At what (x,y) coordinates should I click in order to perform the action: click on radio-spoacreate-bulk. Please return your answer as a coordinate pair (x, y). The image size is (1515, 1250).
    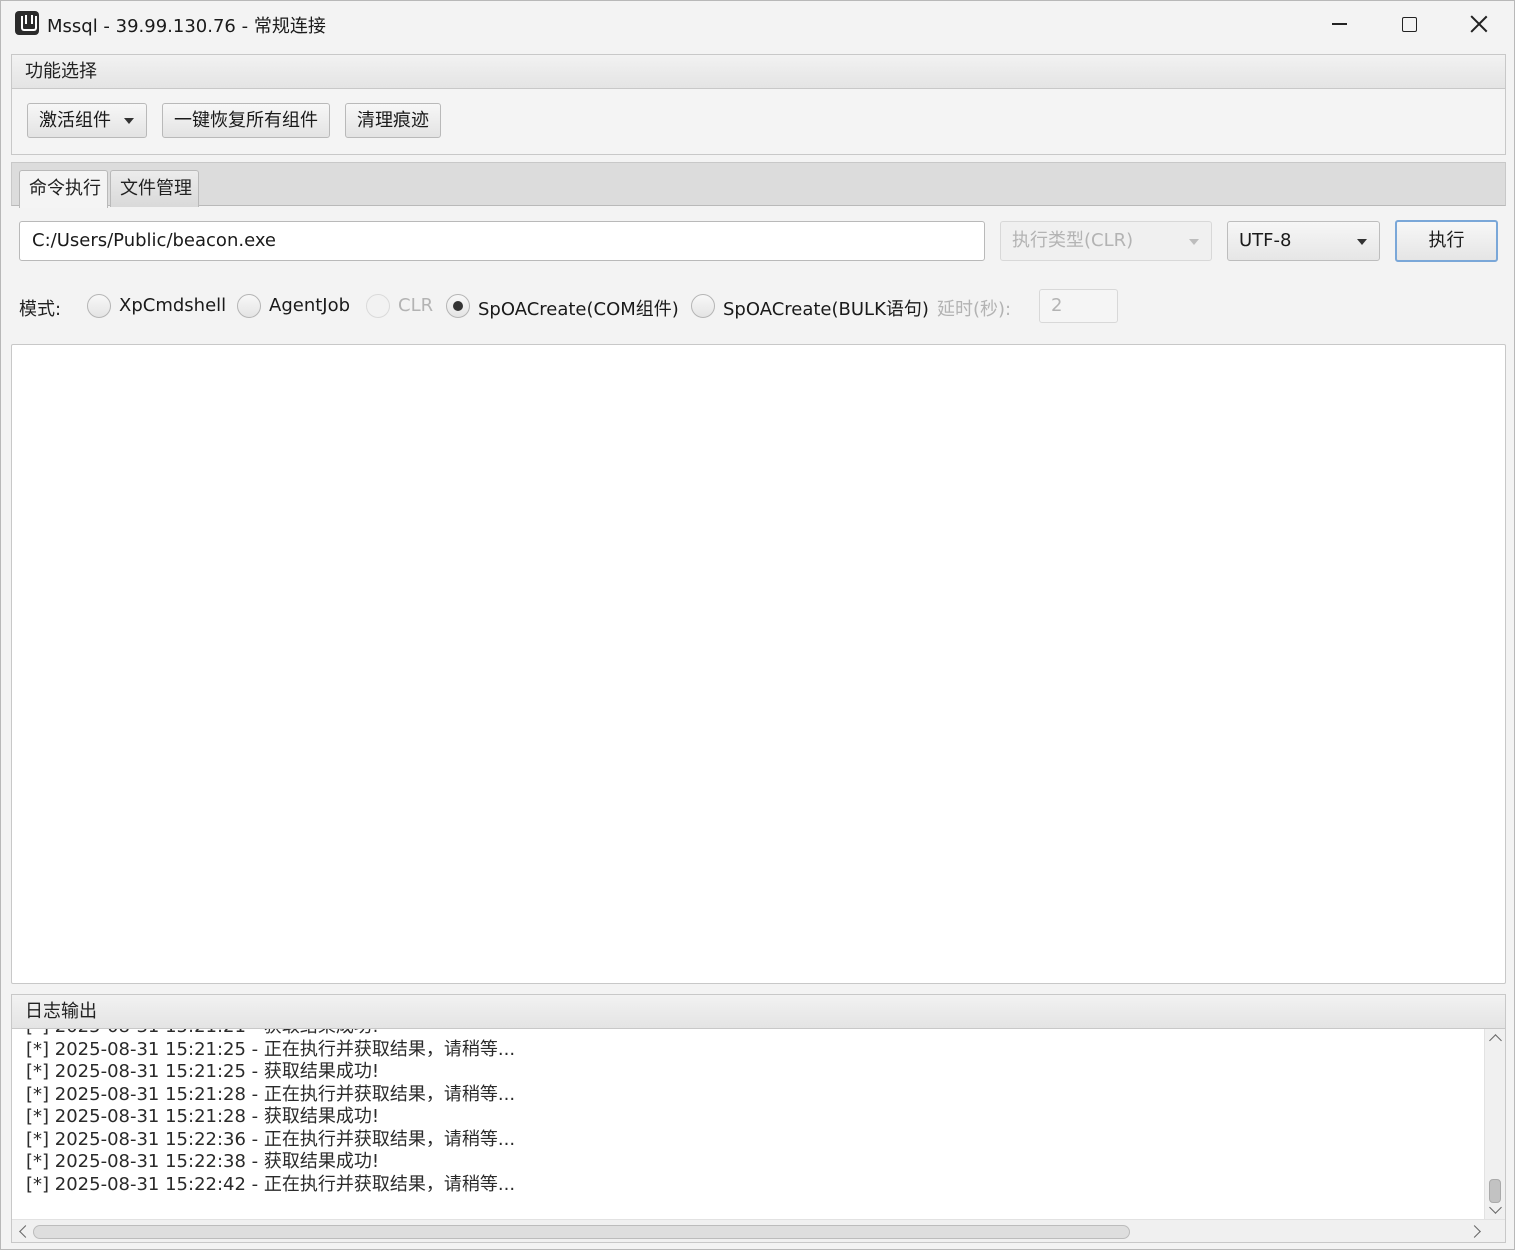
    Looking at the image, I should click on (703, 306).